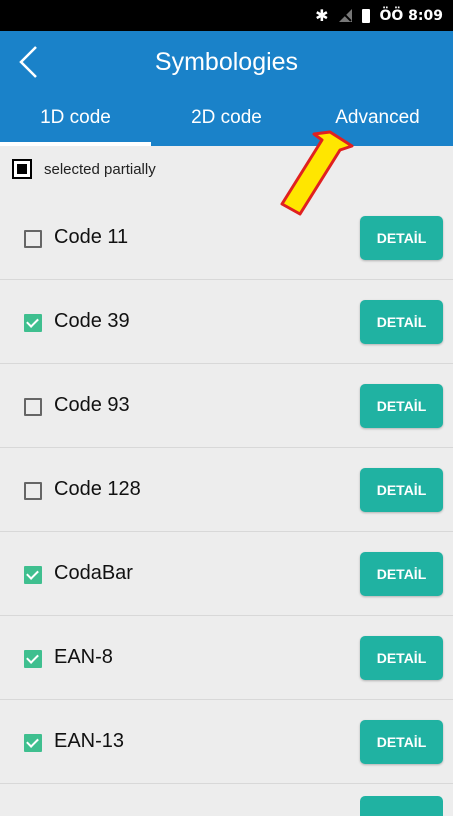  What do you see at coordinates (83, 657) in the screenshot?
I see `symbology-label: EAN-8` at bounding box center [83, 657].